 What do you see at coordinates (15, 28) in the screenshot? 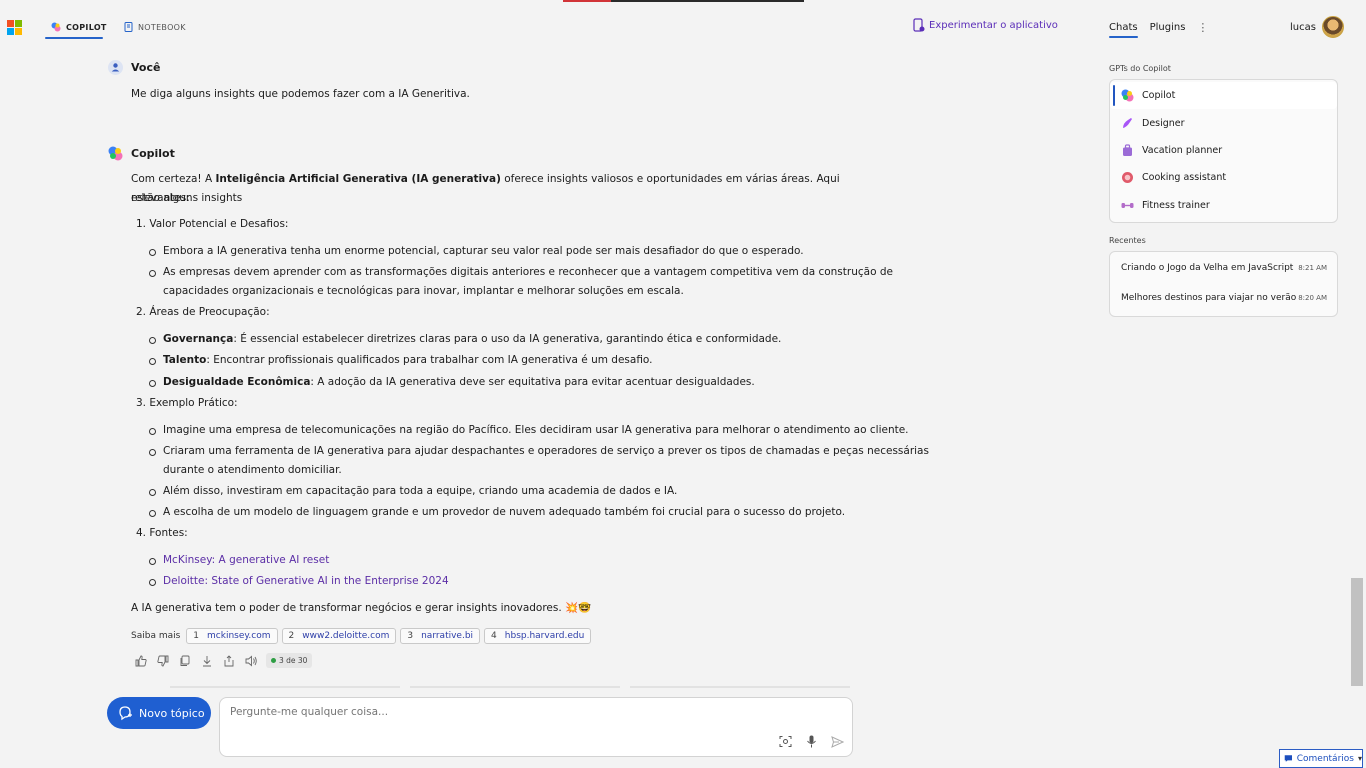
I see `microsoft-logo-icon` at bounding box center [15, 28].